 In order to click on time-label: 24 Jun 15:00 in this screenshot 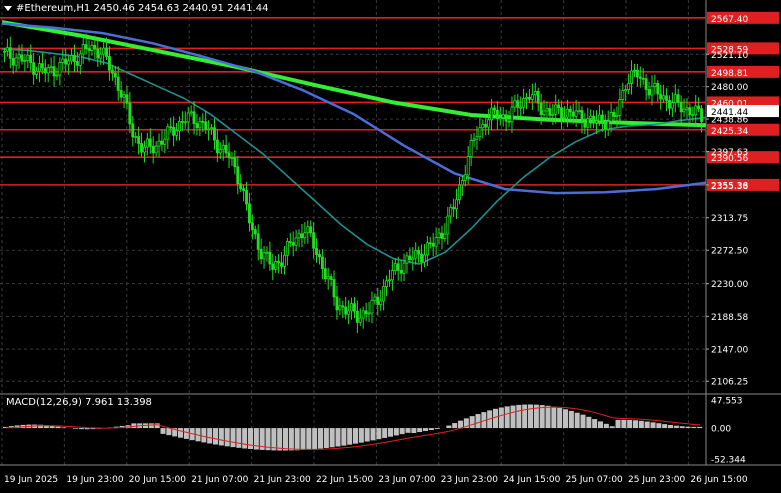, I will do `click(531, 480)`.